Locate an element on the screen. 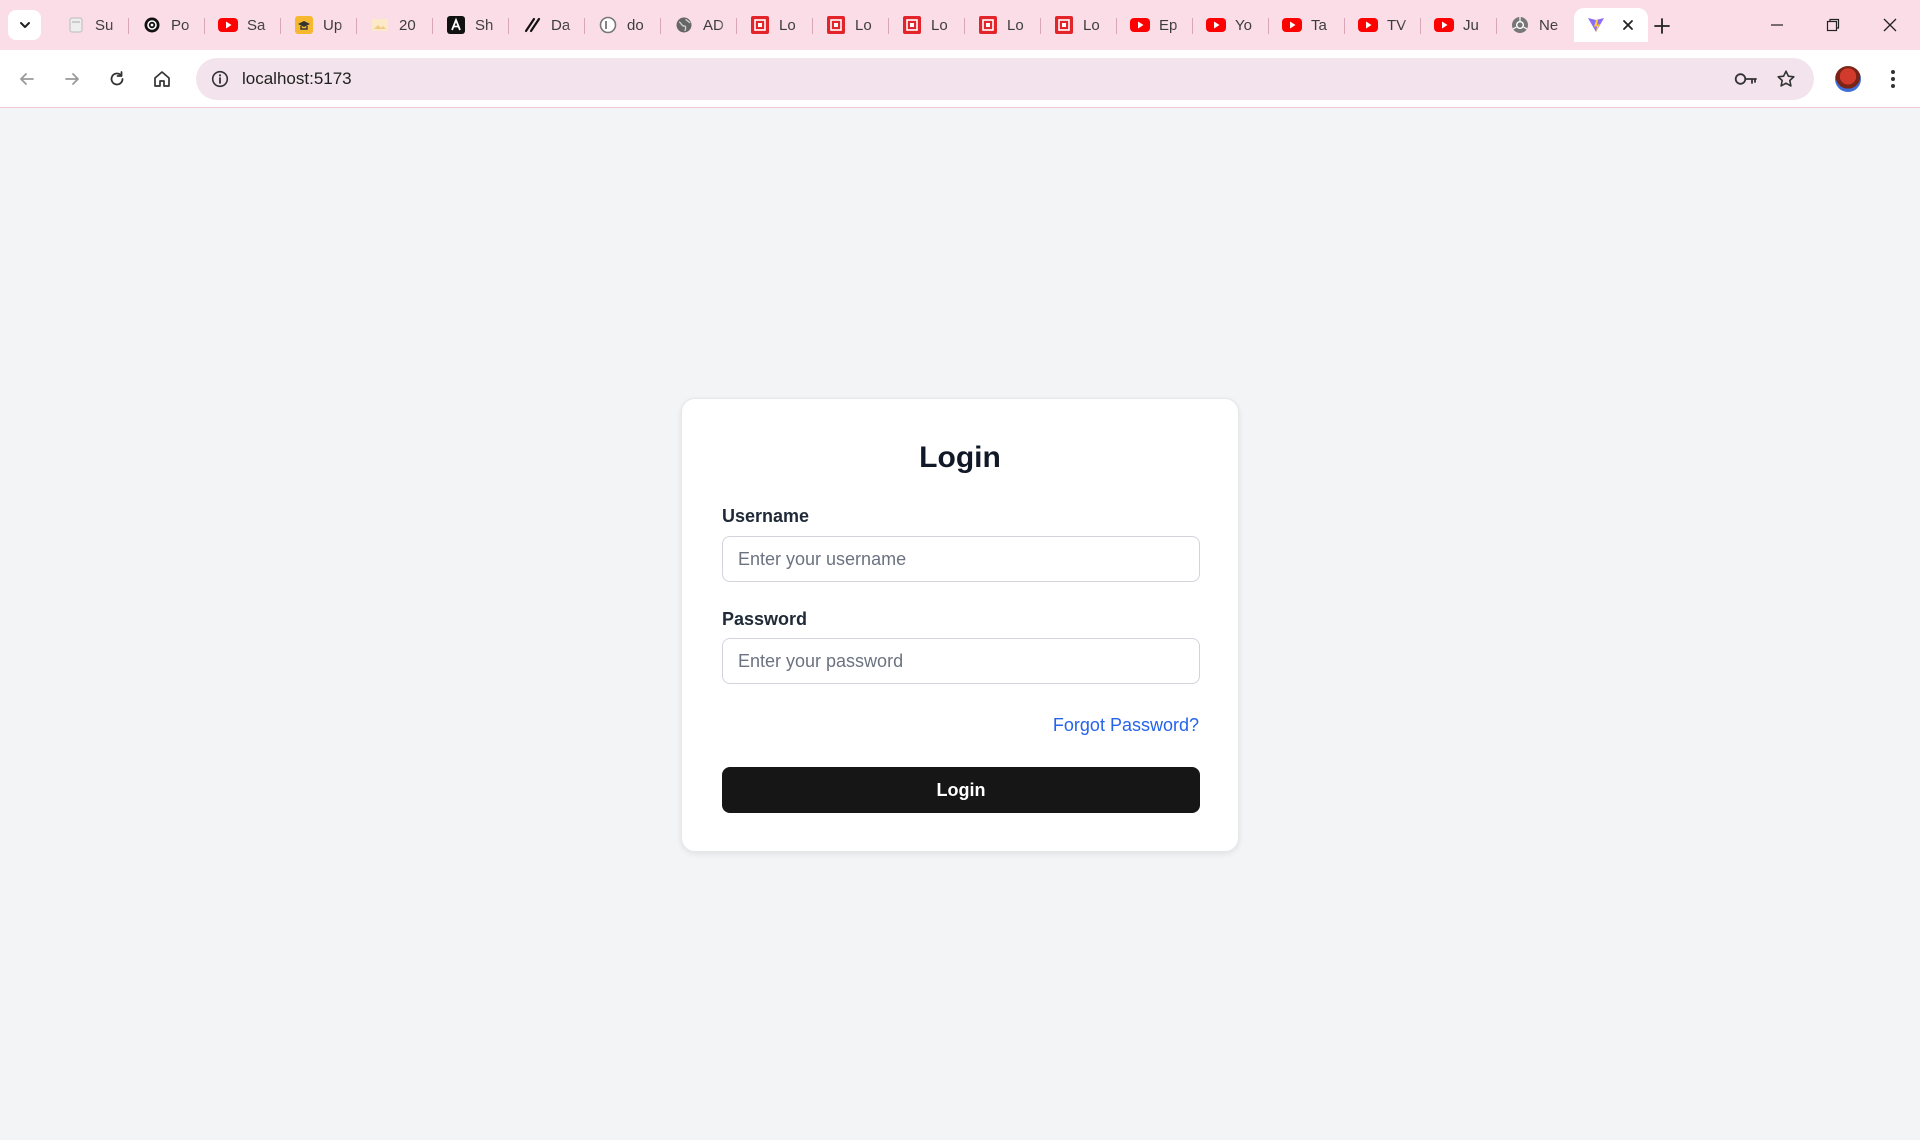  reload-icon is located at coordinates (117, 78).